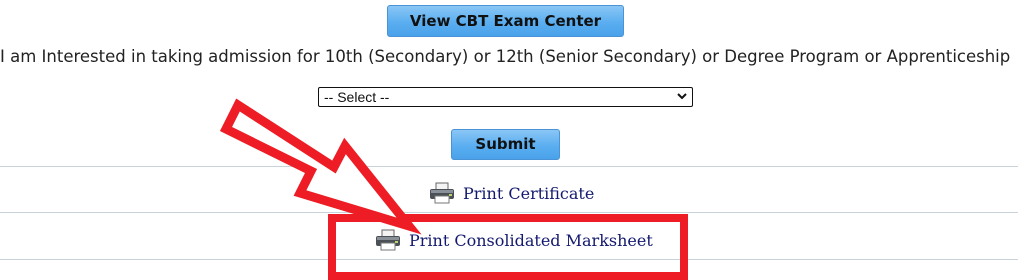 The height and width of the screenshot is (280, 1018). What do you see at coordinates (682, 96) in the screenshot?
I see `chevron-down-icon` at bounding box center [682, 96].